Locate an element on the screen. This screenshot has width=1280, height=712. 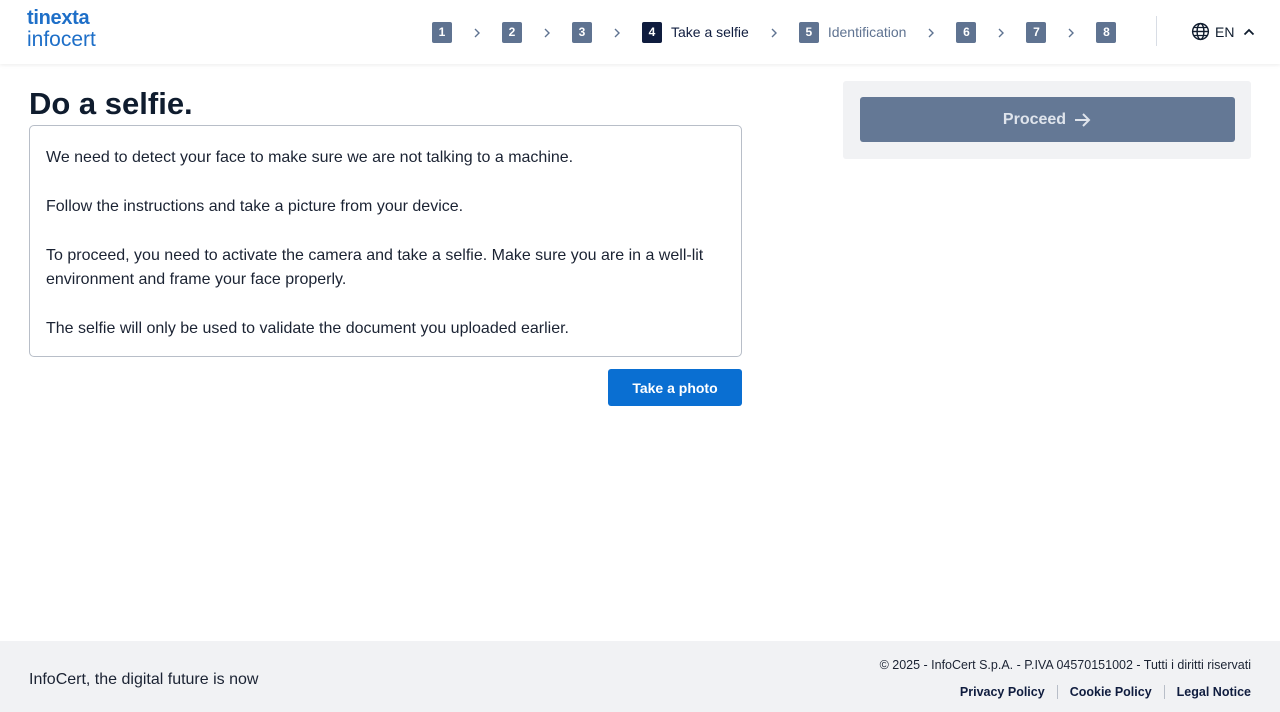
globe-icon is located at coordinates (1200, 31).